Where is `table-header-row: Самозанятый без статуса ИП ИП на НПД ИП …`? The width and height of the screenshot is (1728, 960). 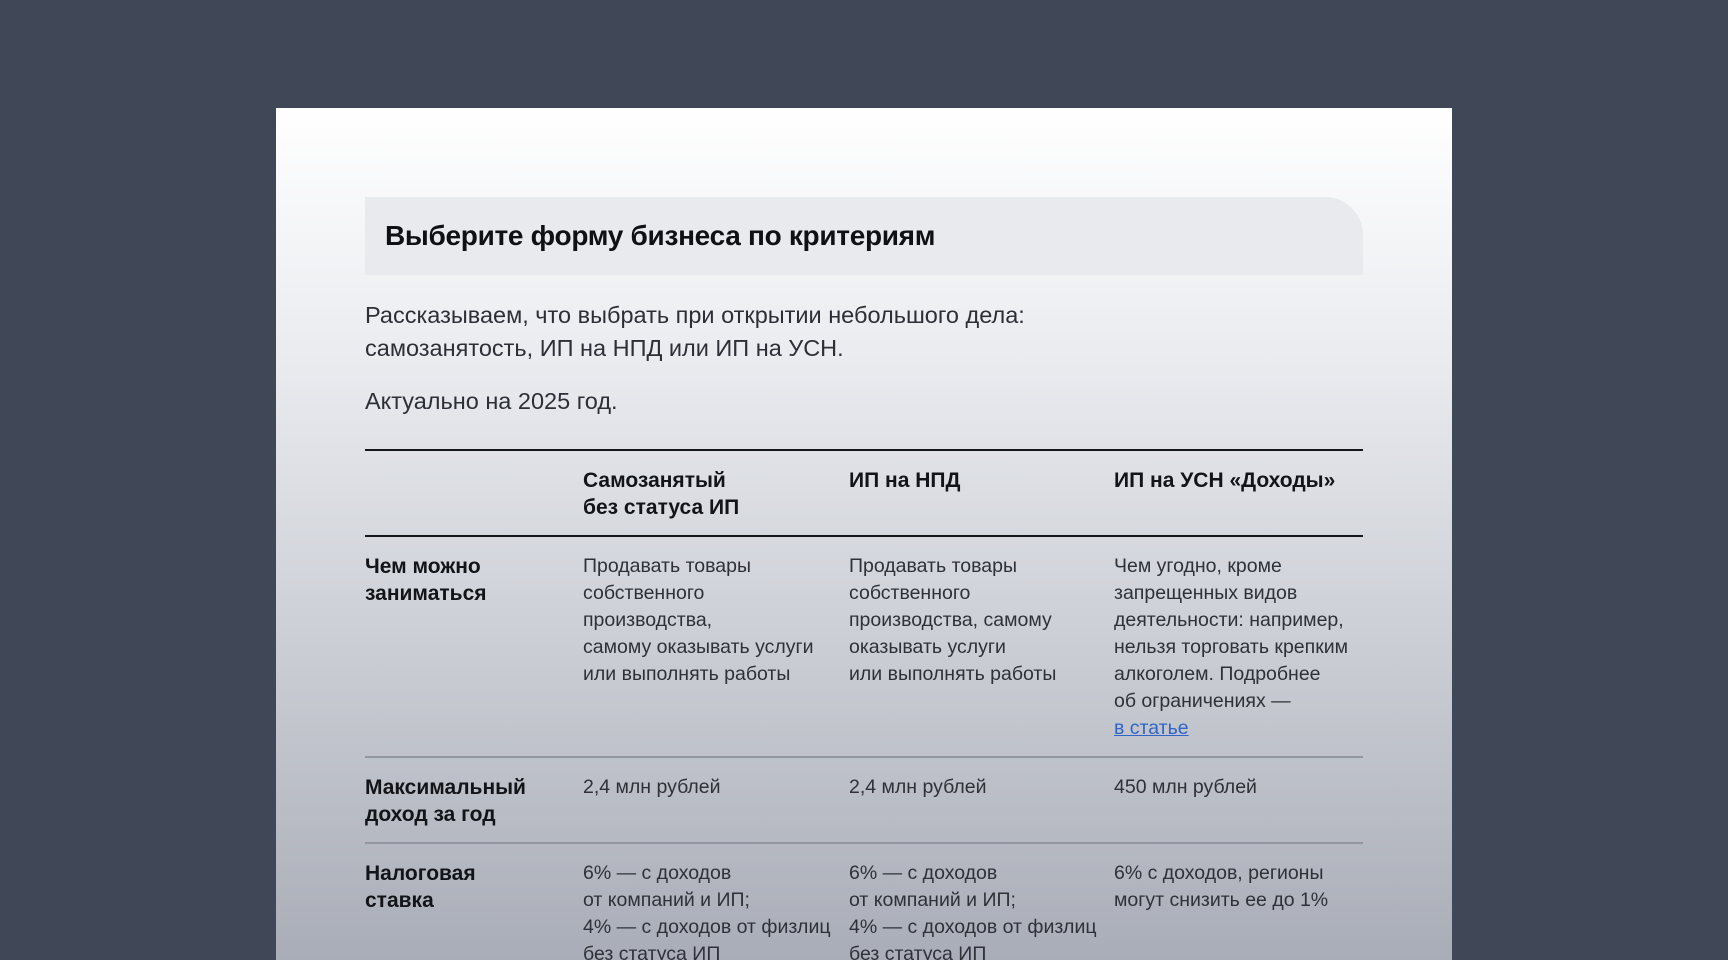 table-header-row: Самозанятый без статуса ИП ИП на НПД ИП … is located at coordinates (864, 493).